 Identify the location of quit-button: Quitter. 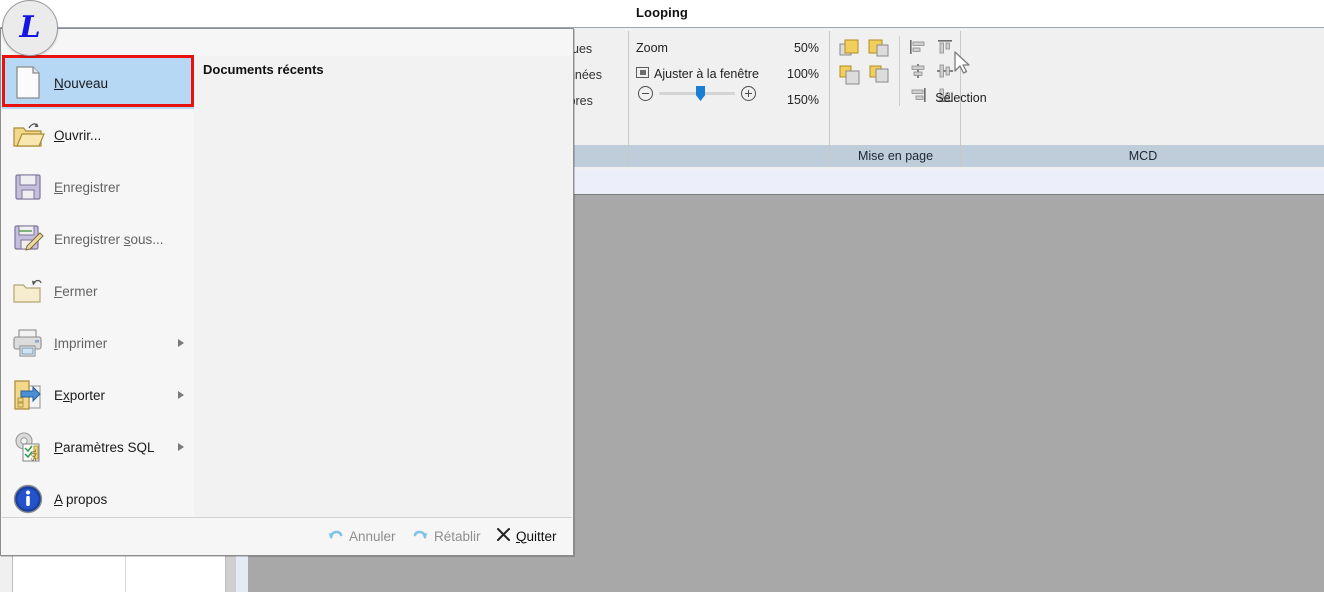
(526, 536).